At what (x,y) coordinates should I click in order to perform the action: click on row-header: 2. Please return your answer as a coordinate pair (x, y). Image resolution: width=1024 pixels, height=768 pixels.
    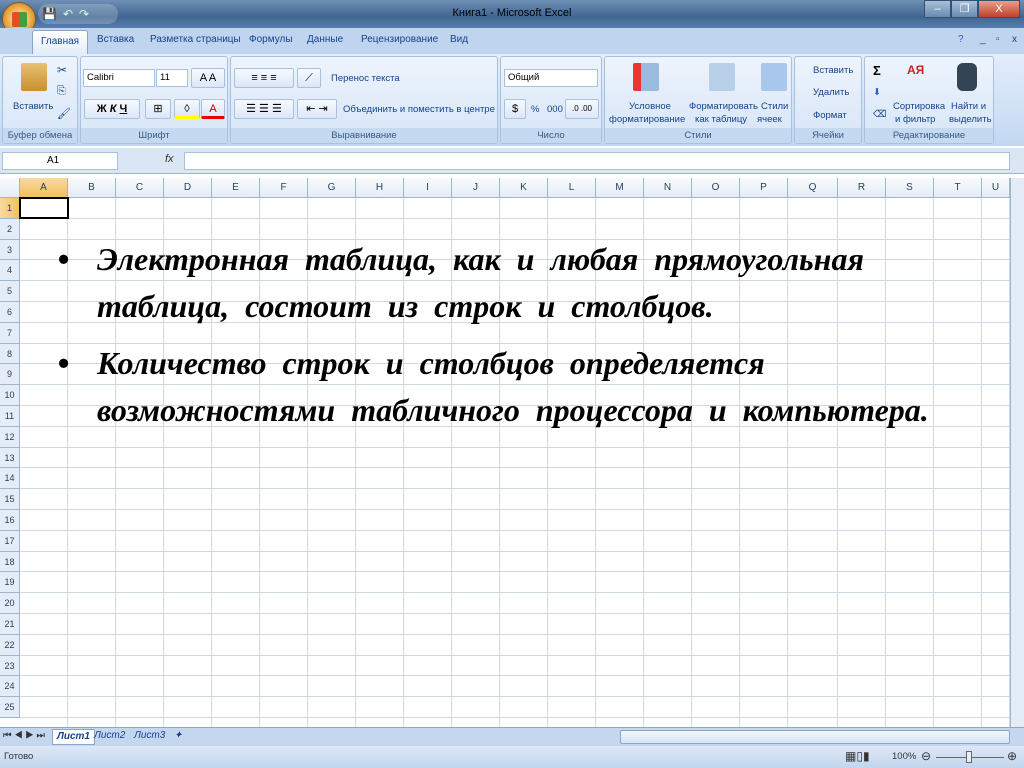
    Looking at the image, I should click on (10, 229).